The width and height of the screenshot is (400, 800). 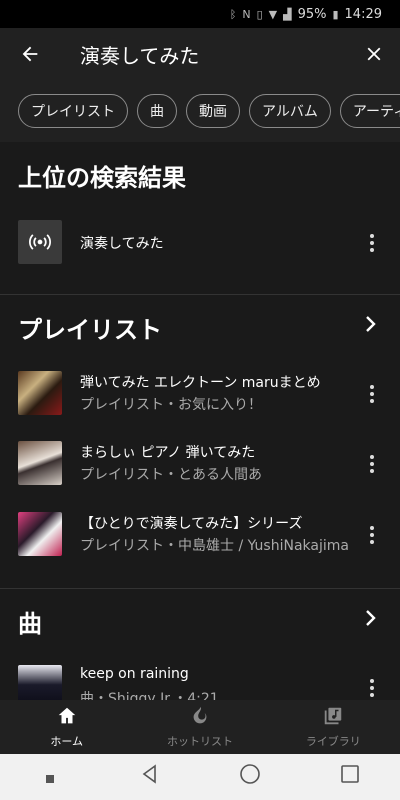 I want to click on bluetooth-icon: ᛒ, so click(x=233, y=14).